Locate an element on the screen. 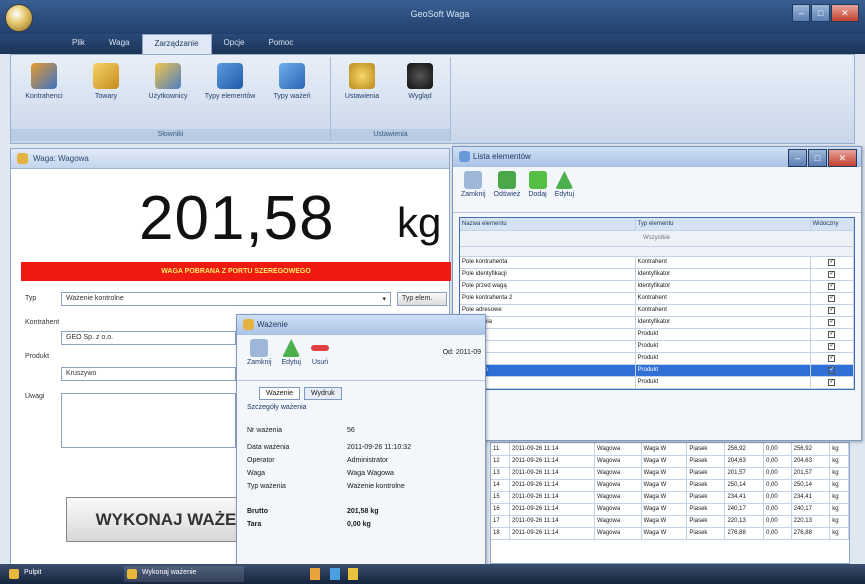 The height and width of the screenshot is (584, 865). appearance-icon is located at coordinates (420, 76).